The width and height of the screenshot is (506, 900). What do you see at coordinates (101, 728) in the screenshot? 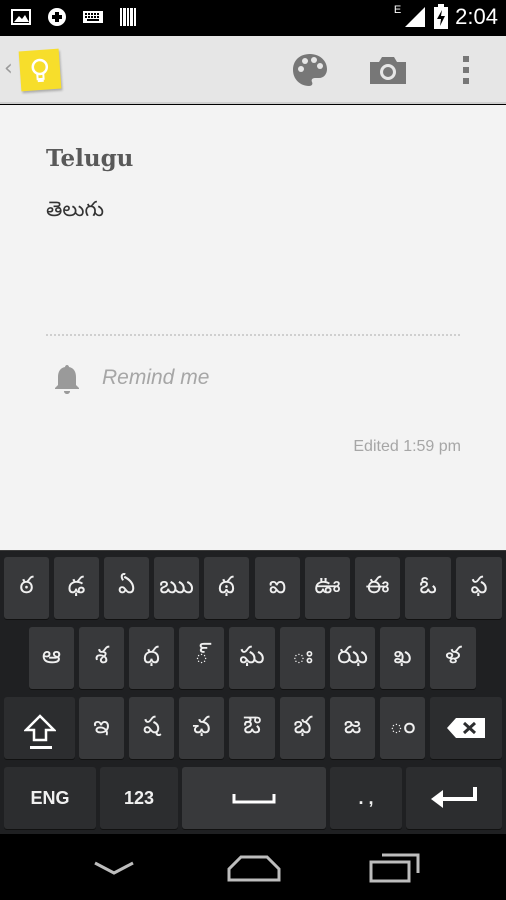
I see `key: ఇ` at bounding box center [101, 728].